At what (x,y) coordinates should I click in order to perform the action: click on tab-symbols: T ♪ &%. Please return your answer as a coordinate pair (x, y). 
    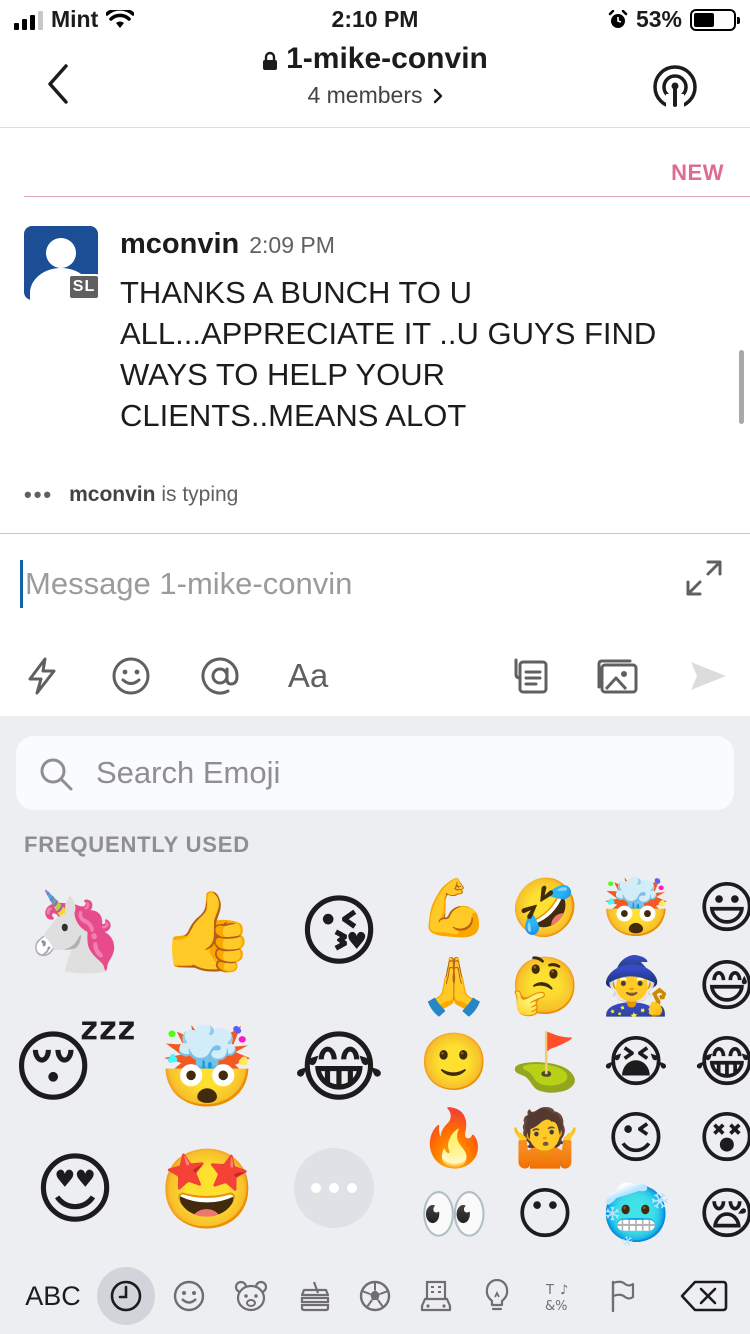
    Looking at the image, I should click on (560, 1296).